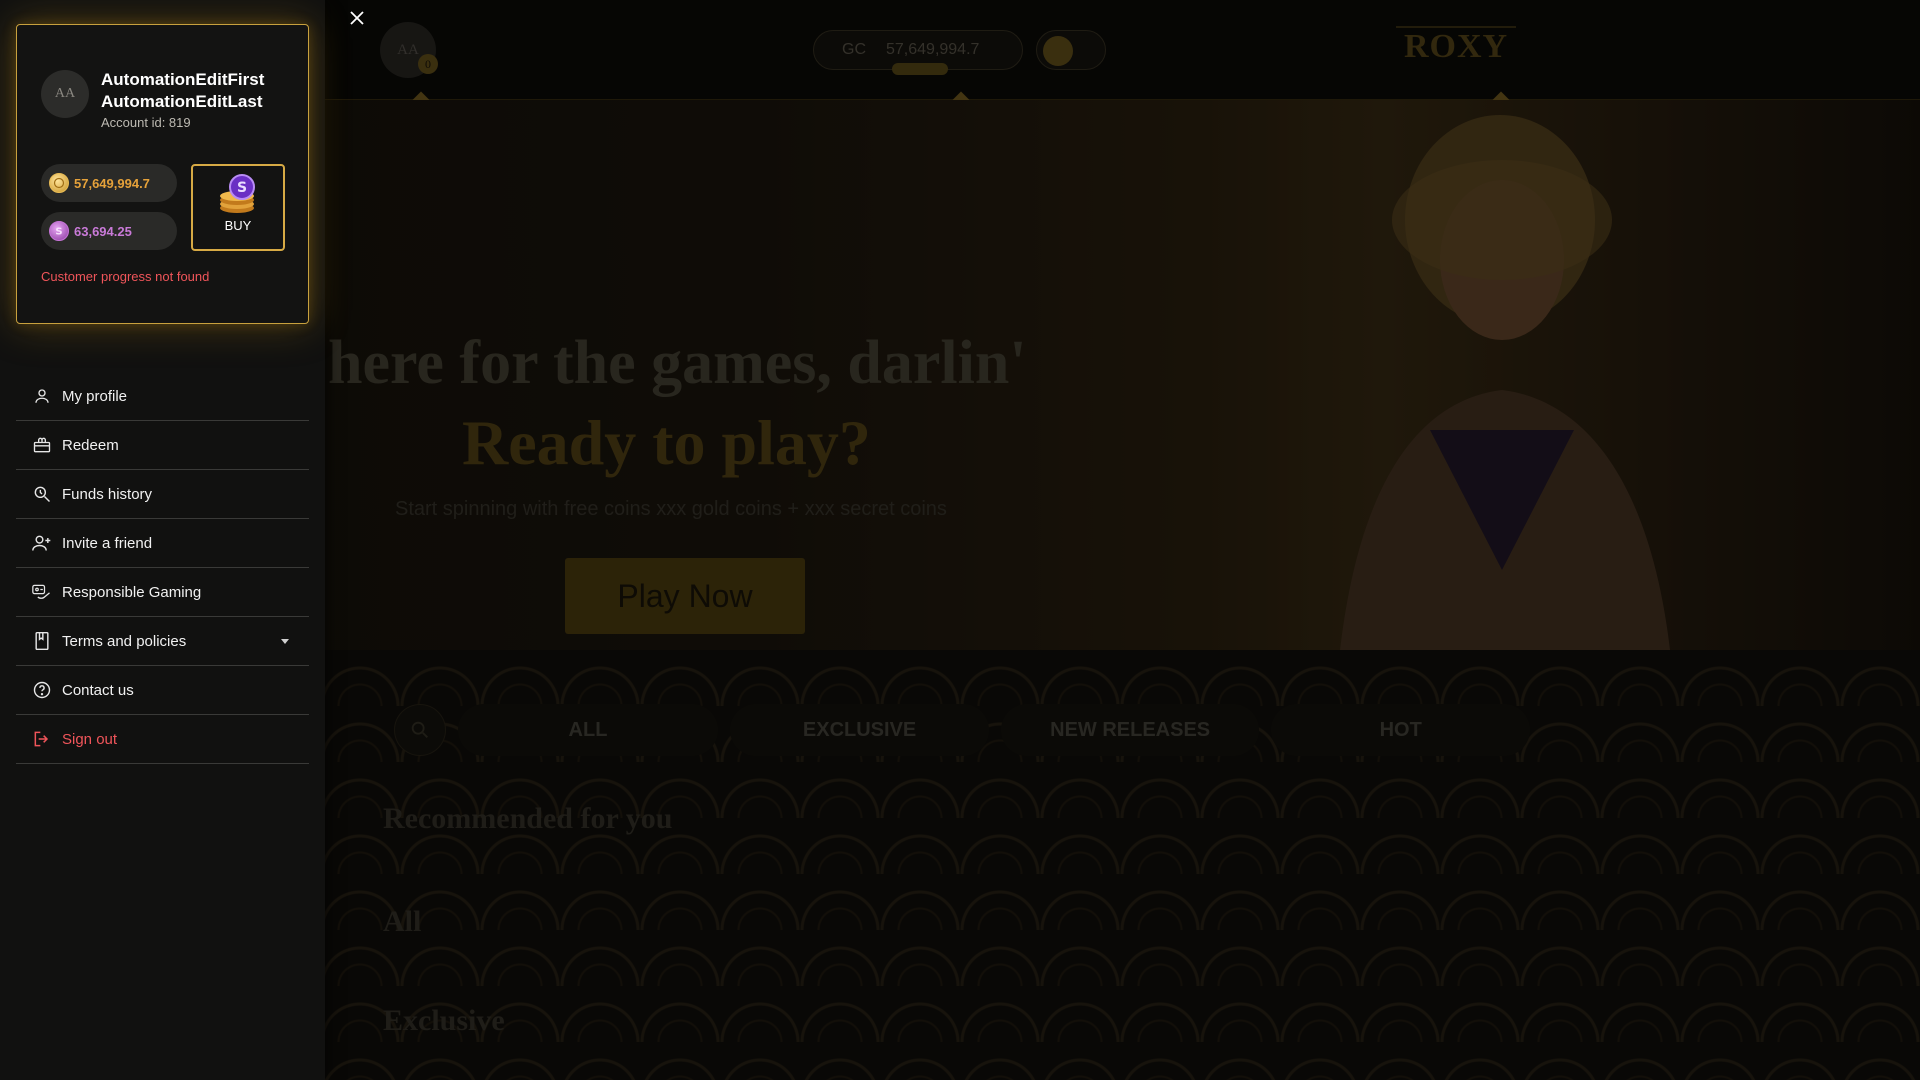  I want to click on close-drawer-button, so click(357, 18).